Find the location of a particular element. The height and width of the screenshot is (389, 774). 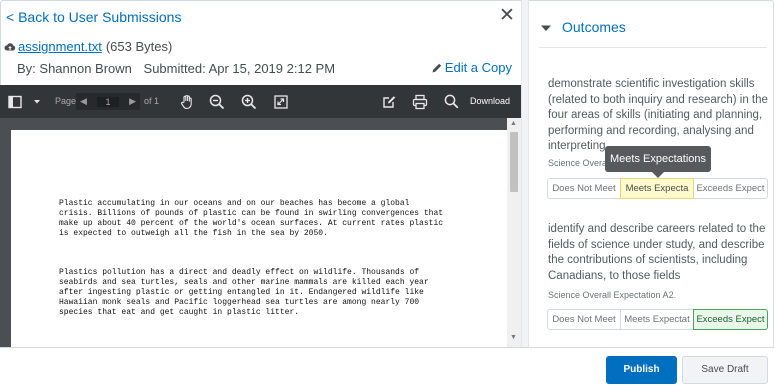

edit-a-copy-label: Edit a Copy is located at coordinates (478, 67).